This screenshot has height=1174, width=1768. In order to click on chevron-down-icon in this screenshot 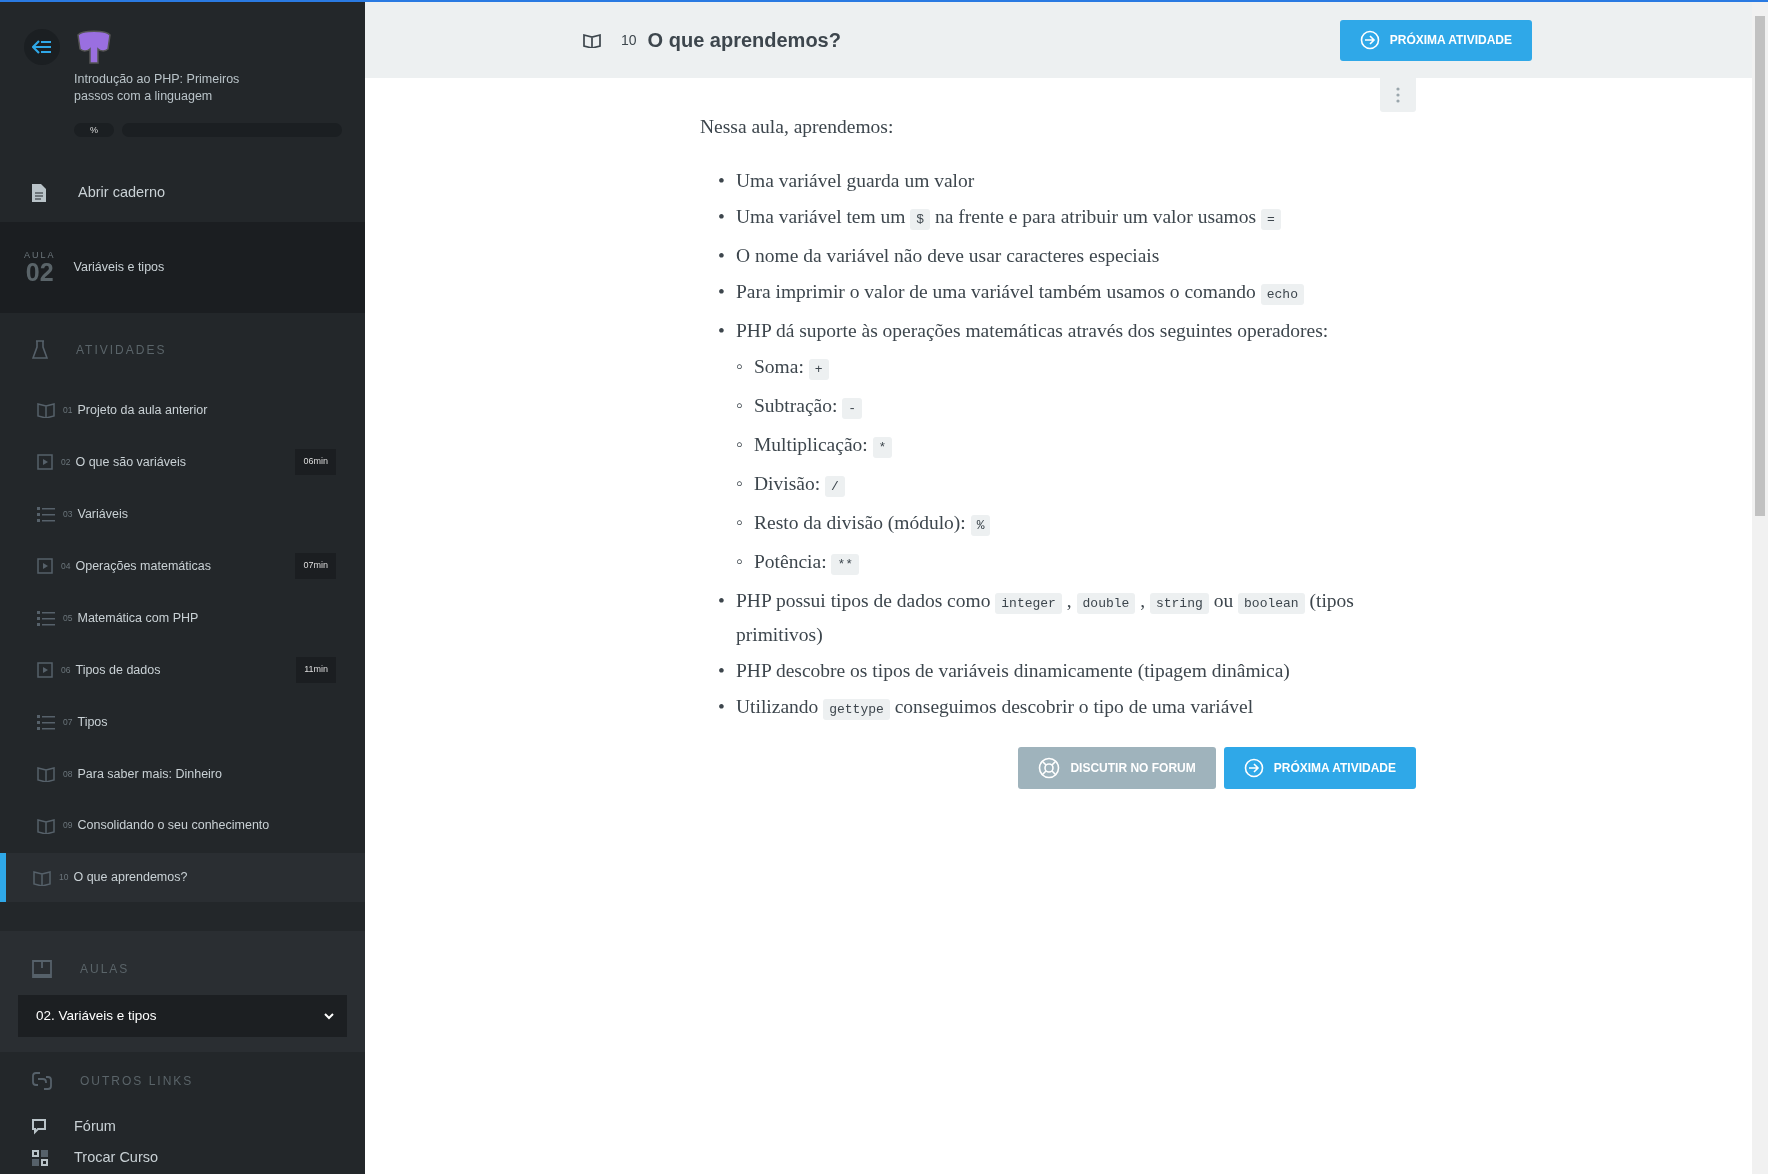, I will do `click(329, 1016)`.